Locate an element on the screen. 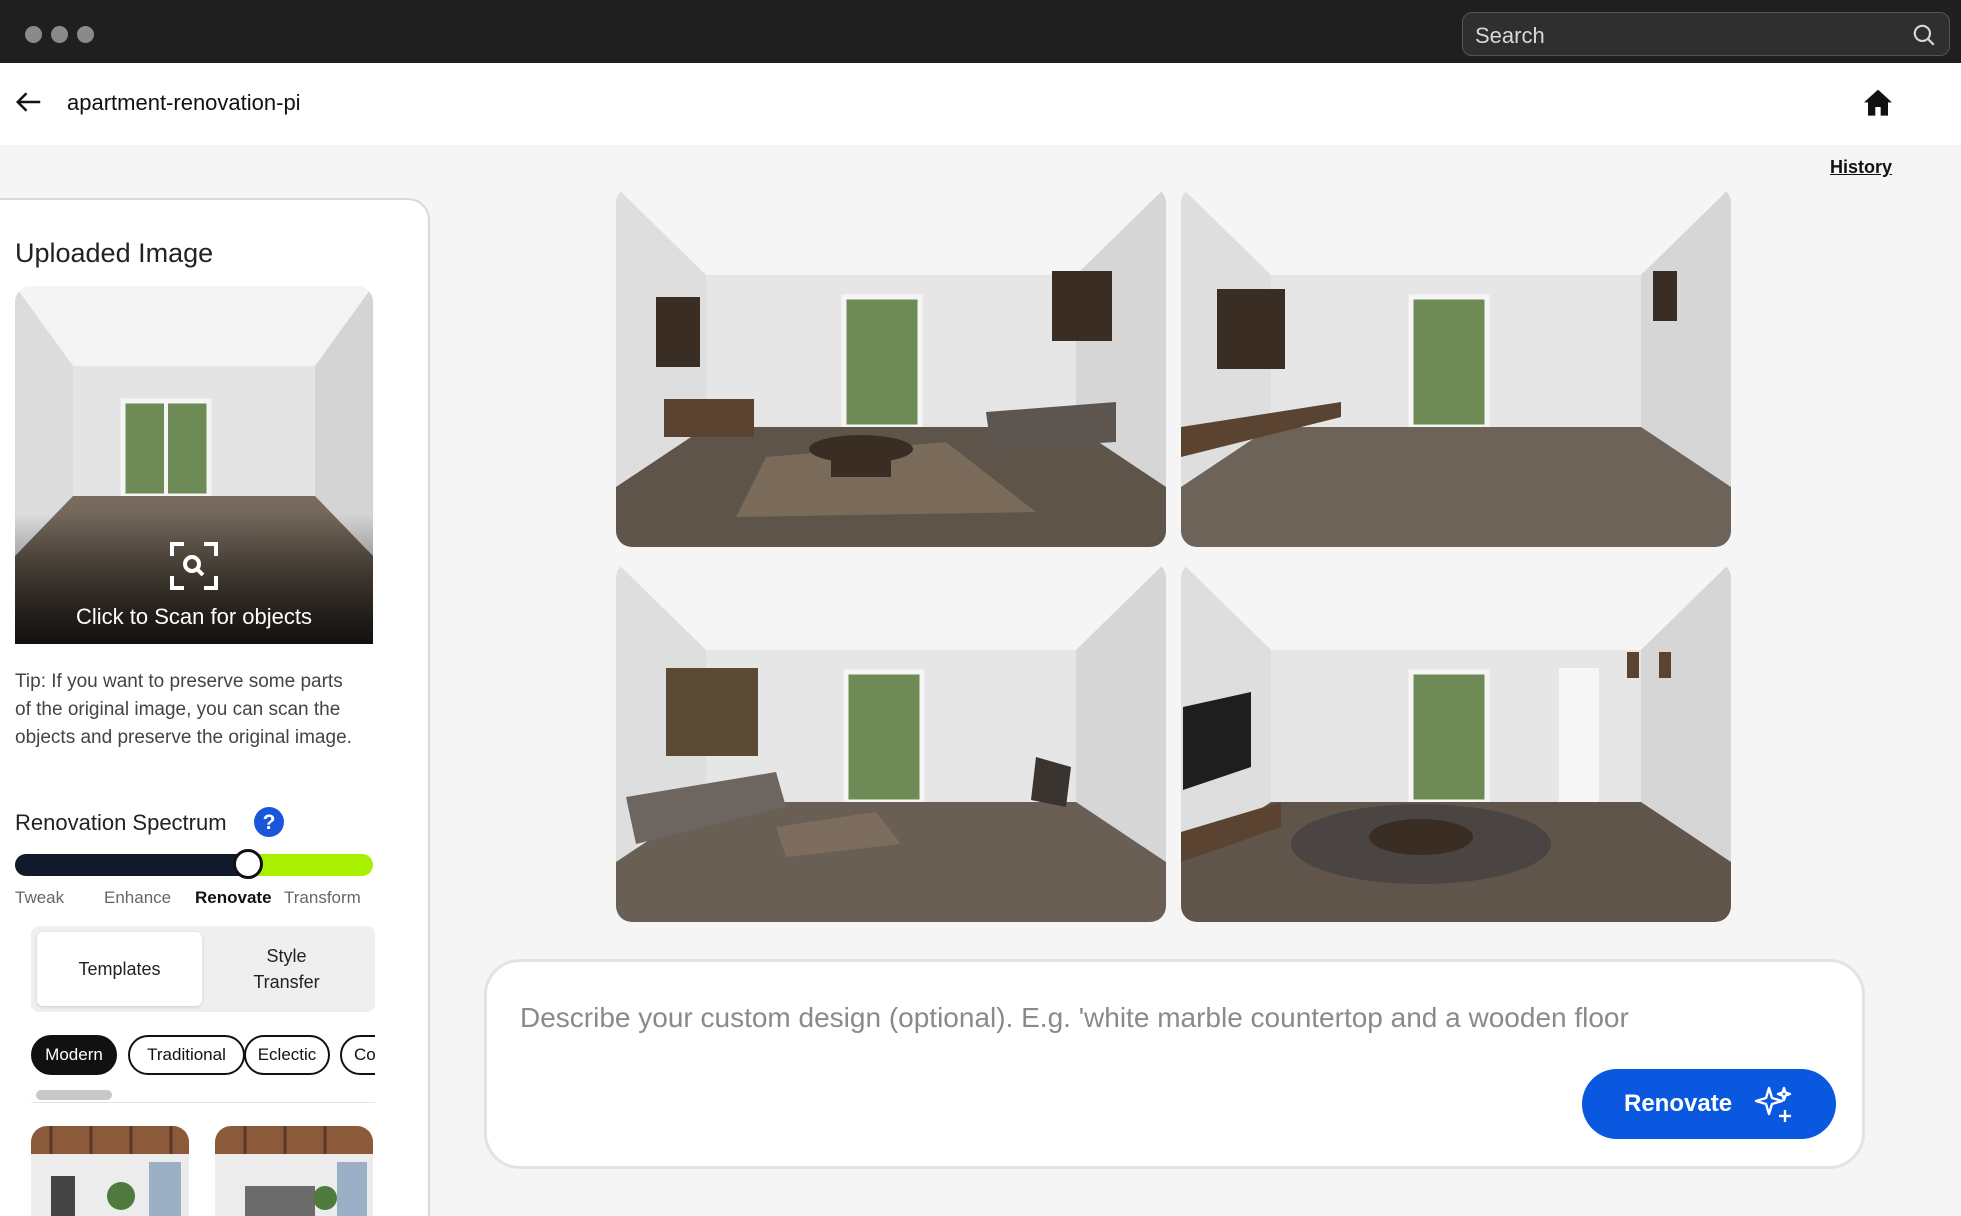 The image size is (1961, 1216). project-name: apartment-renovation-pi is located at coordinates (184, 102).